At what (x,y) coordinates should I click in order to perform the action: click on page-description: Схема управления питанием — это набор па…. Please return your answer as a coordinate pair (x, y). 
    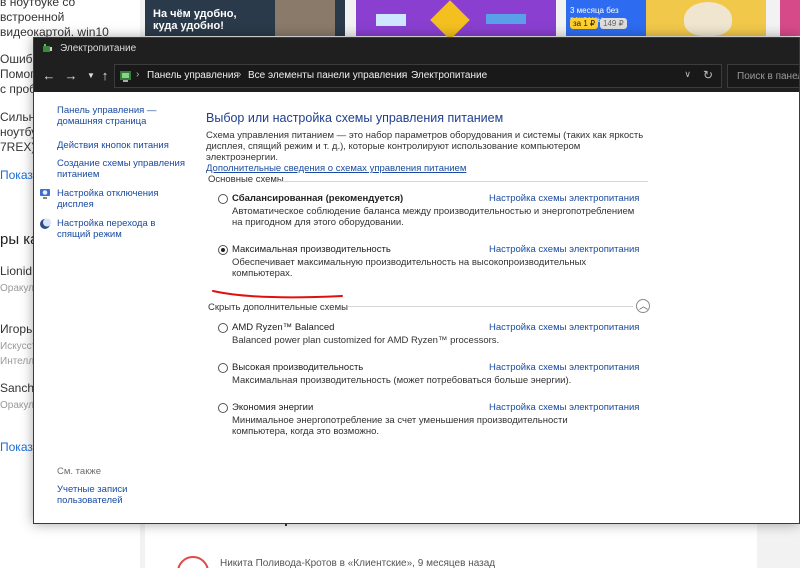
    Looking at the image, I should click on (429, 152).